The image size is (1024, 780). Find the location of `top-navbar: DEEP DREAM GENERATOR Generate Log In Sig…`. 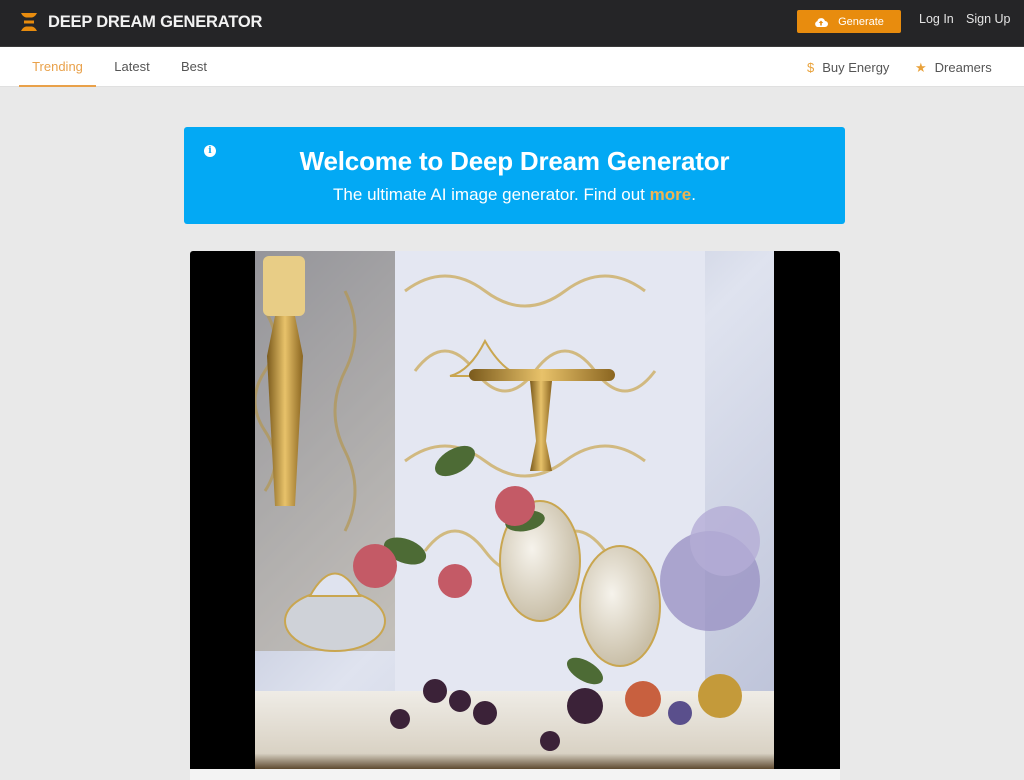

top-navbar: DEEP DREAM GENERATOR Generate Log In Sig… is located at coordinates (512, 23).